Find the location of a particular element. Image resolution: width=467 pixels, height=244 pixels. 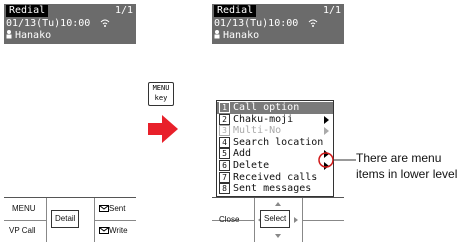

item-number: 7 is located at coordinates (224, 177).